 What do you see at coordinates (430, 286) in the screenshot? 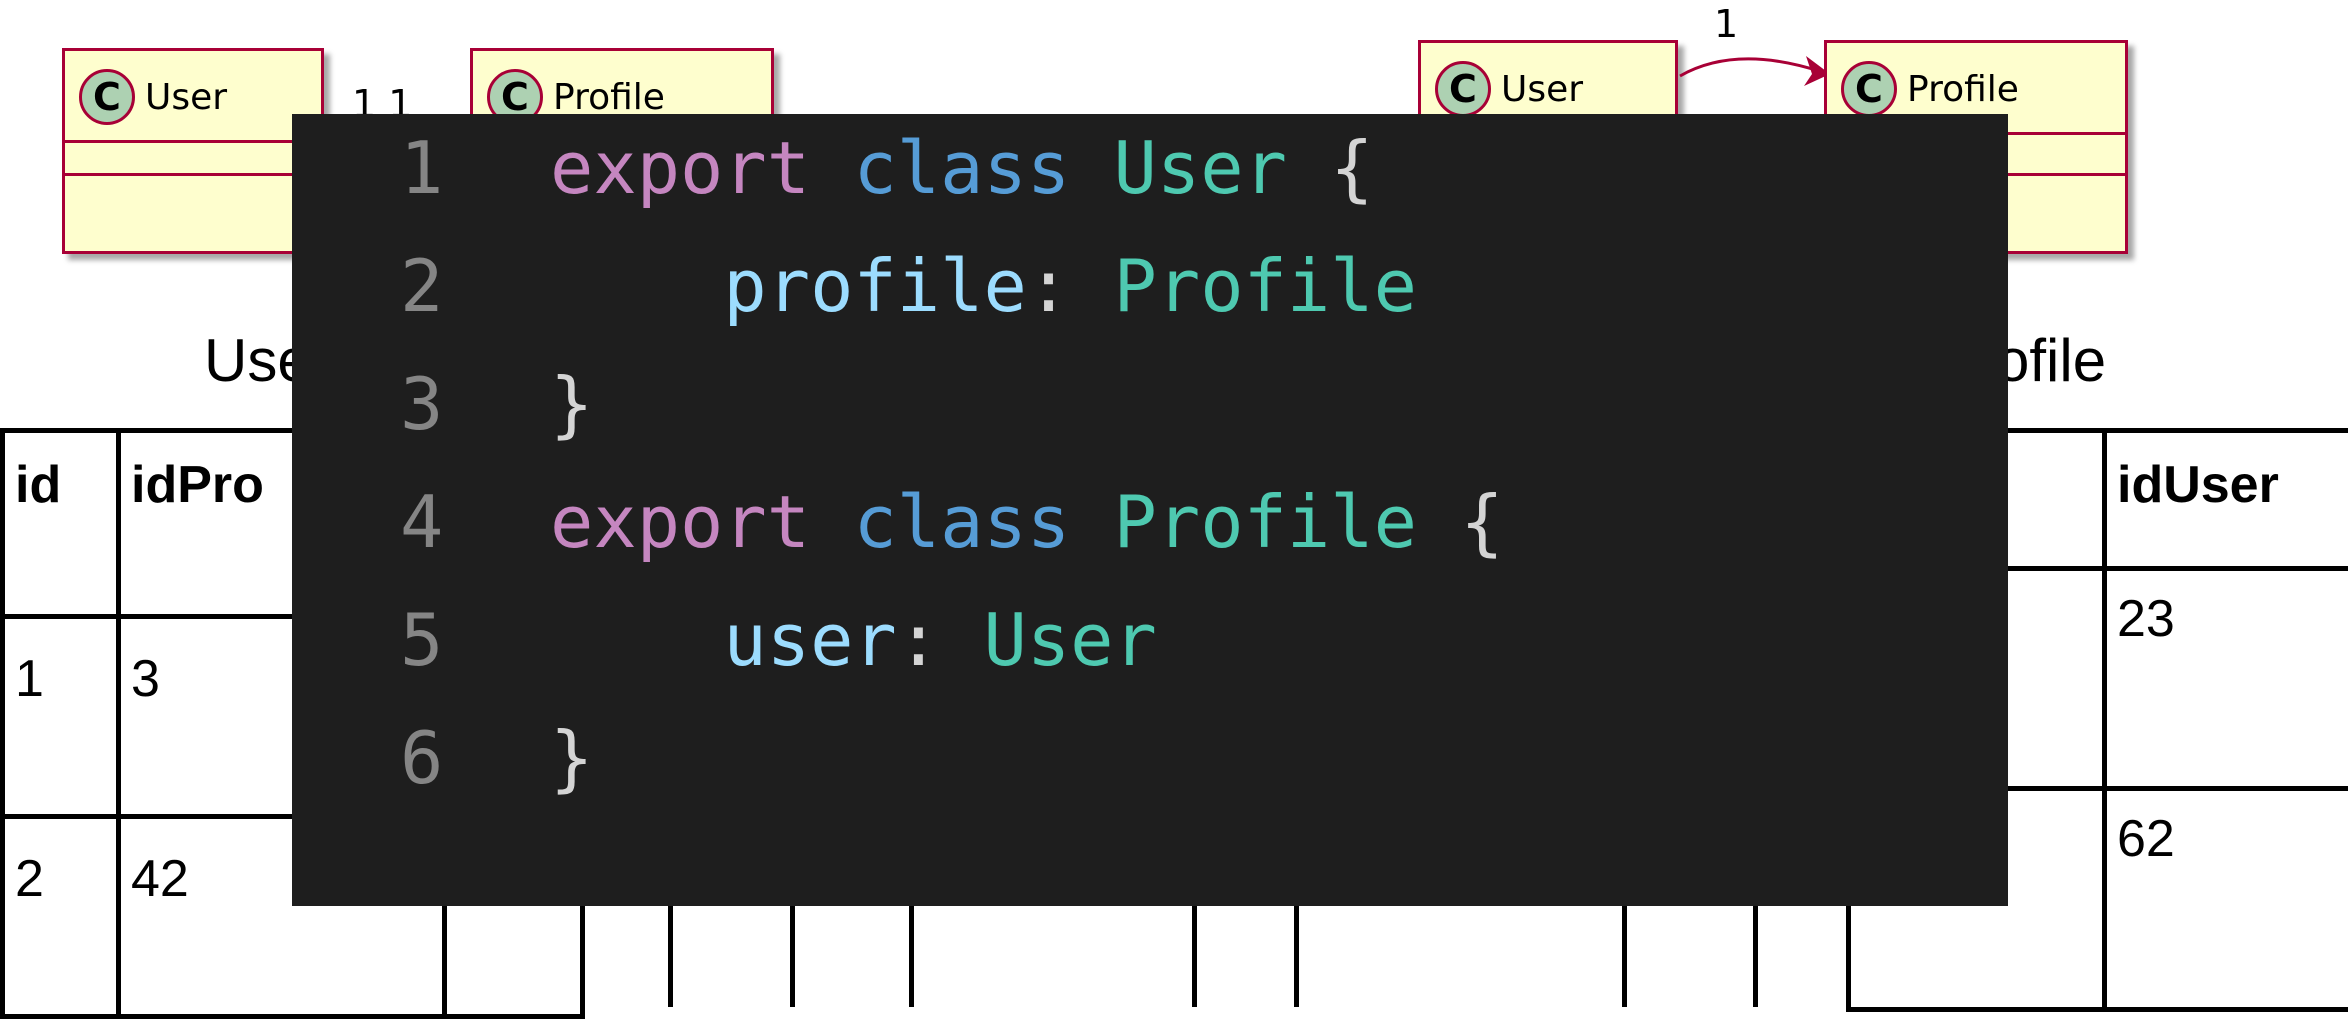
I see `line-number: 2` at bounding box center [430, 286].